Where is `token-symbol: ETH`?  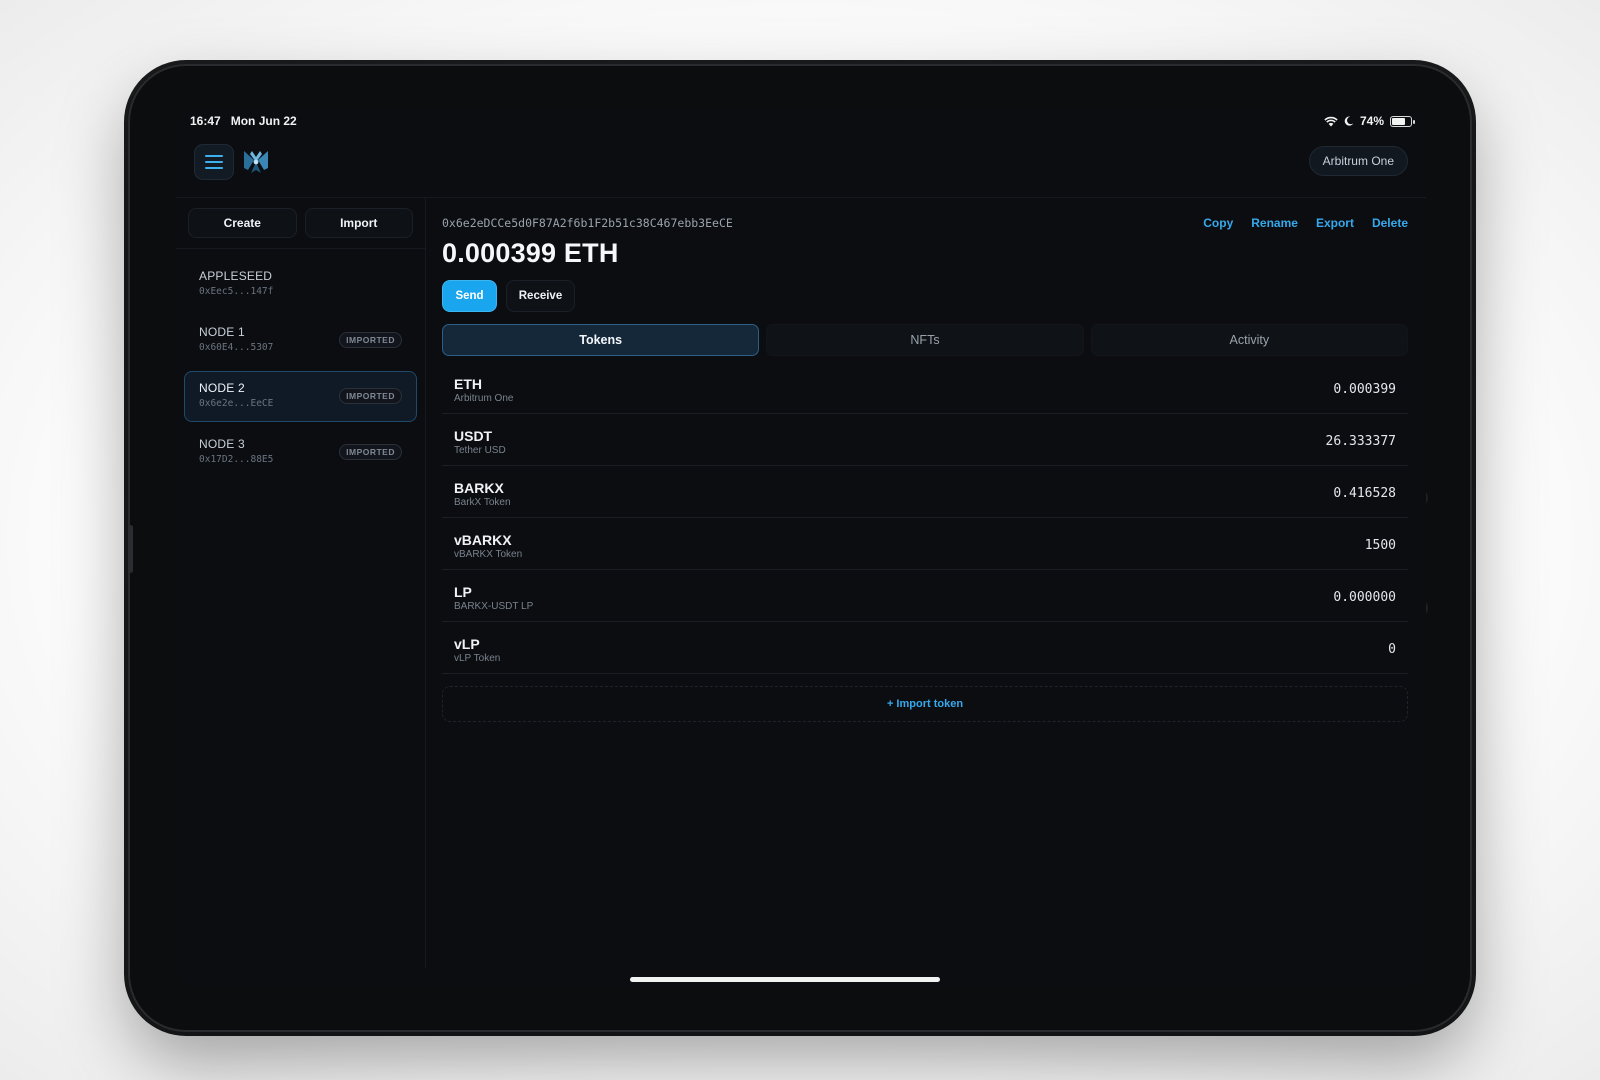
token-symbol: ETH is located at coordinates (468, 384).